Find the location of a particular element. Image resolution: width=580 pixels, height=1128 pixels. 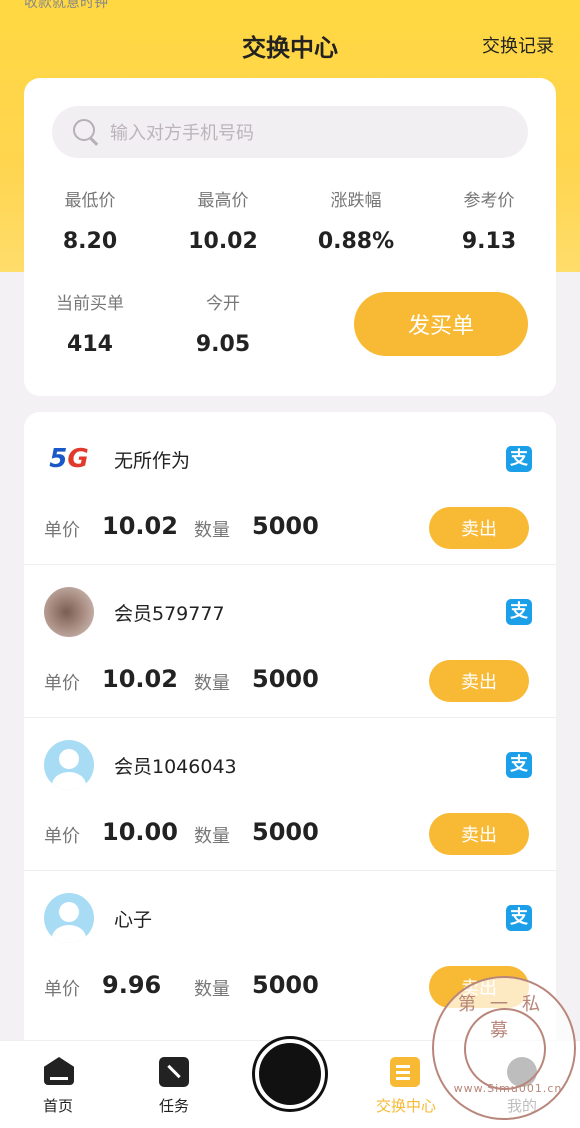

search-icon is located at coordinates (86, 132).